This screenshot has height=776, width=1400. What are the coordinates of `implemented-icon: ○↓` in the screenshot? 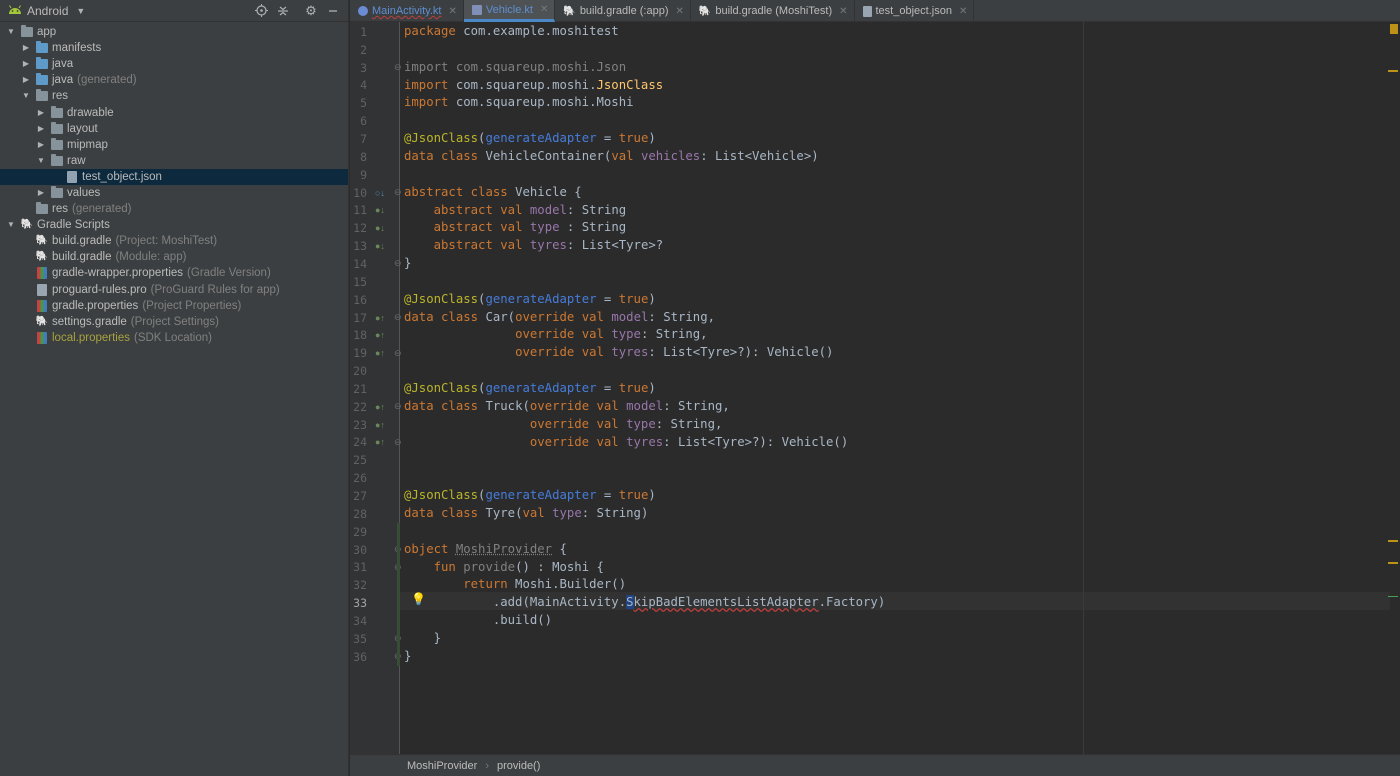 It's located at (380, 193).